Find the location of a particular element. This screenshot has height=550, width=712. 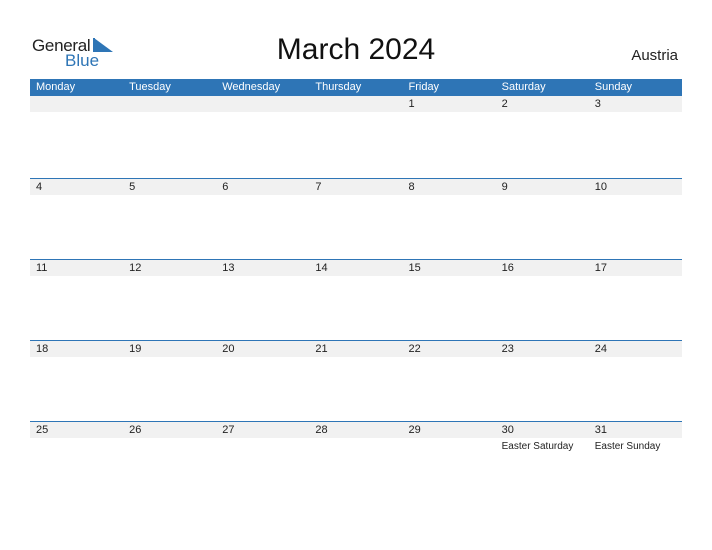

day-number: 16 is located at coordinates (507, 268).